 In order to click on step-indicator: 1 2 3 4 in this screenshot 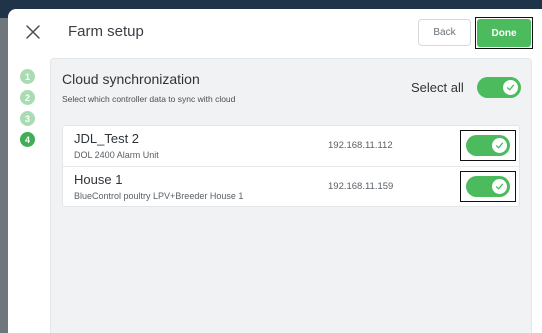, I will do `click(28, 111)`.